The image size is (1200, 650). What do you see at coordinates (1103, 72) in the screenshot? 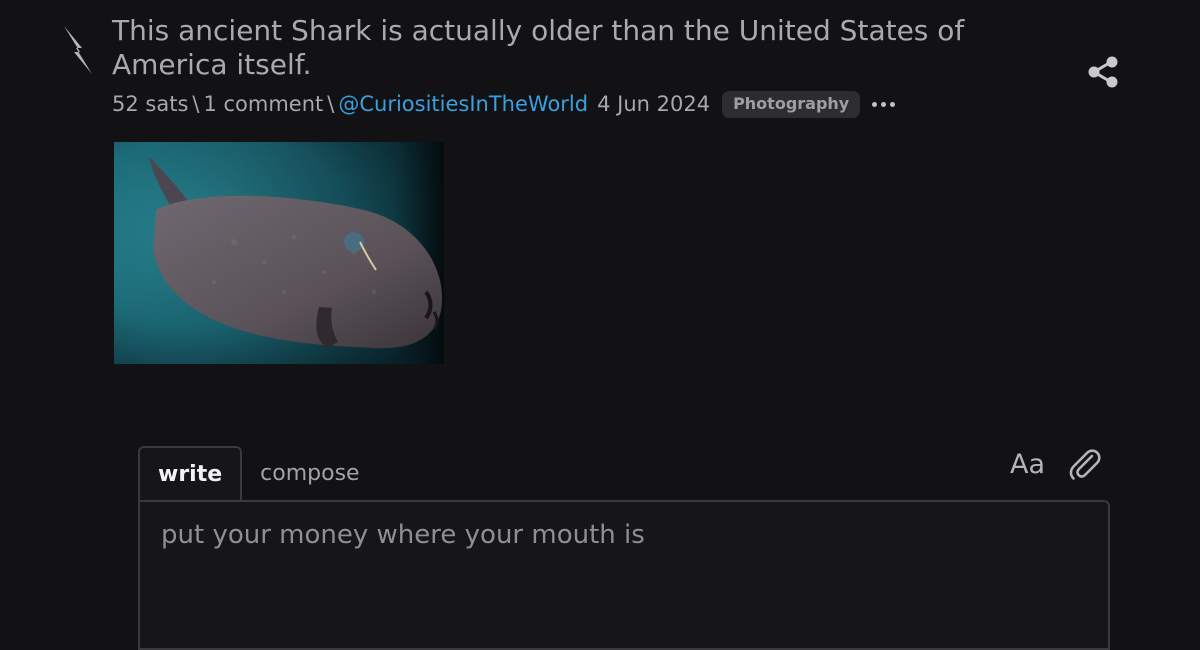
I see `share-icon` at bounding box center [1103, 72].